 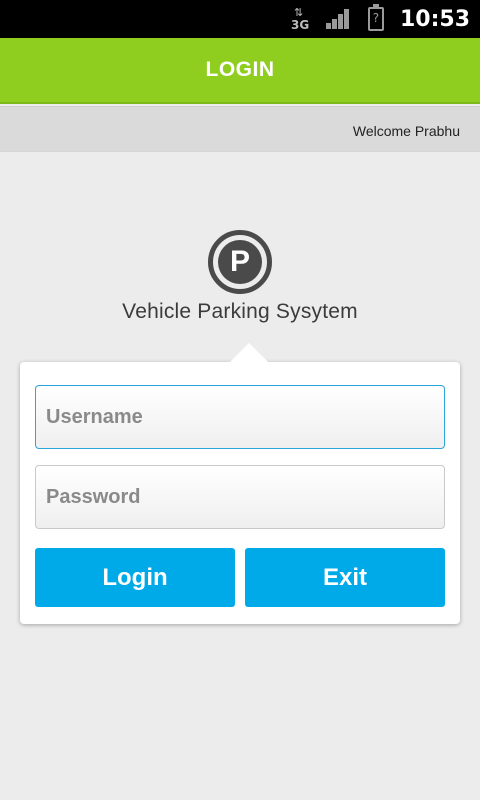 What do you see at coordinates (240, 311) in the screenshot?
I see `app-name: Vehicle Parking Sysytem` at bounding box center [240, 311].